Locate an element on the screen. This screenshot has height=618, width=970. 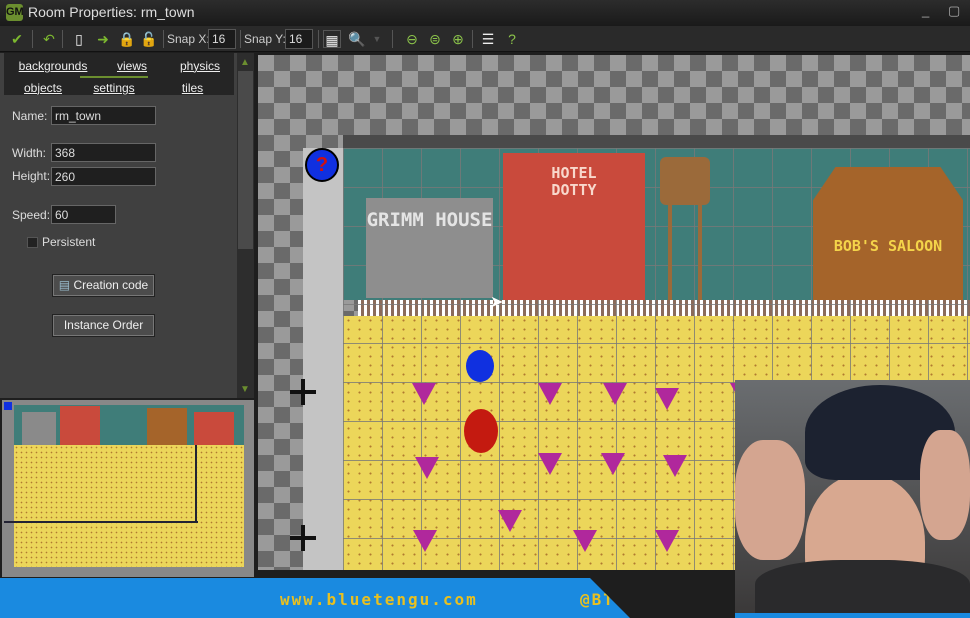
snap-x-label: Snap X: is located at coordinates (188, 39).